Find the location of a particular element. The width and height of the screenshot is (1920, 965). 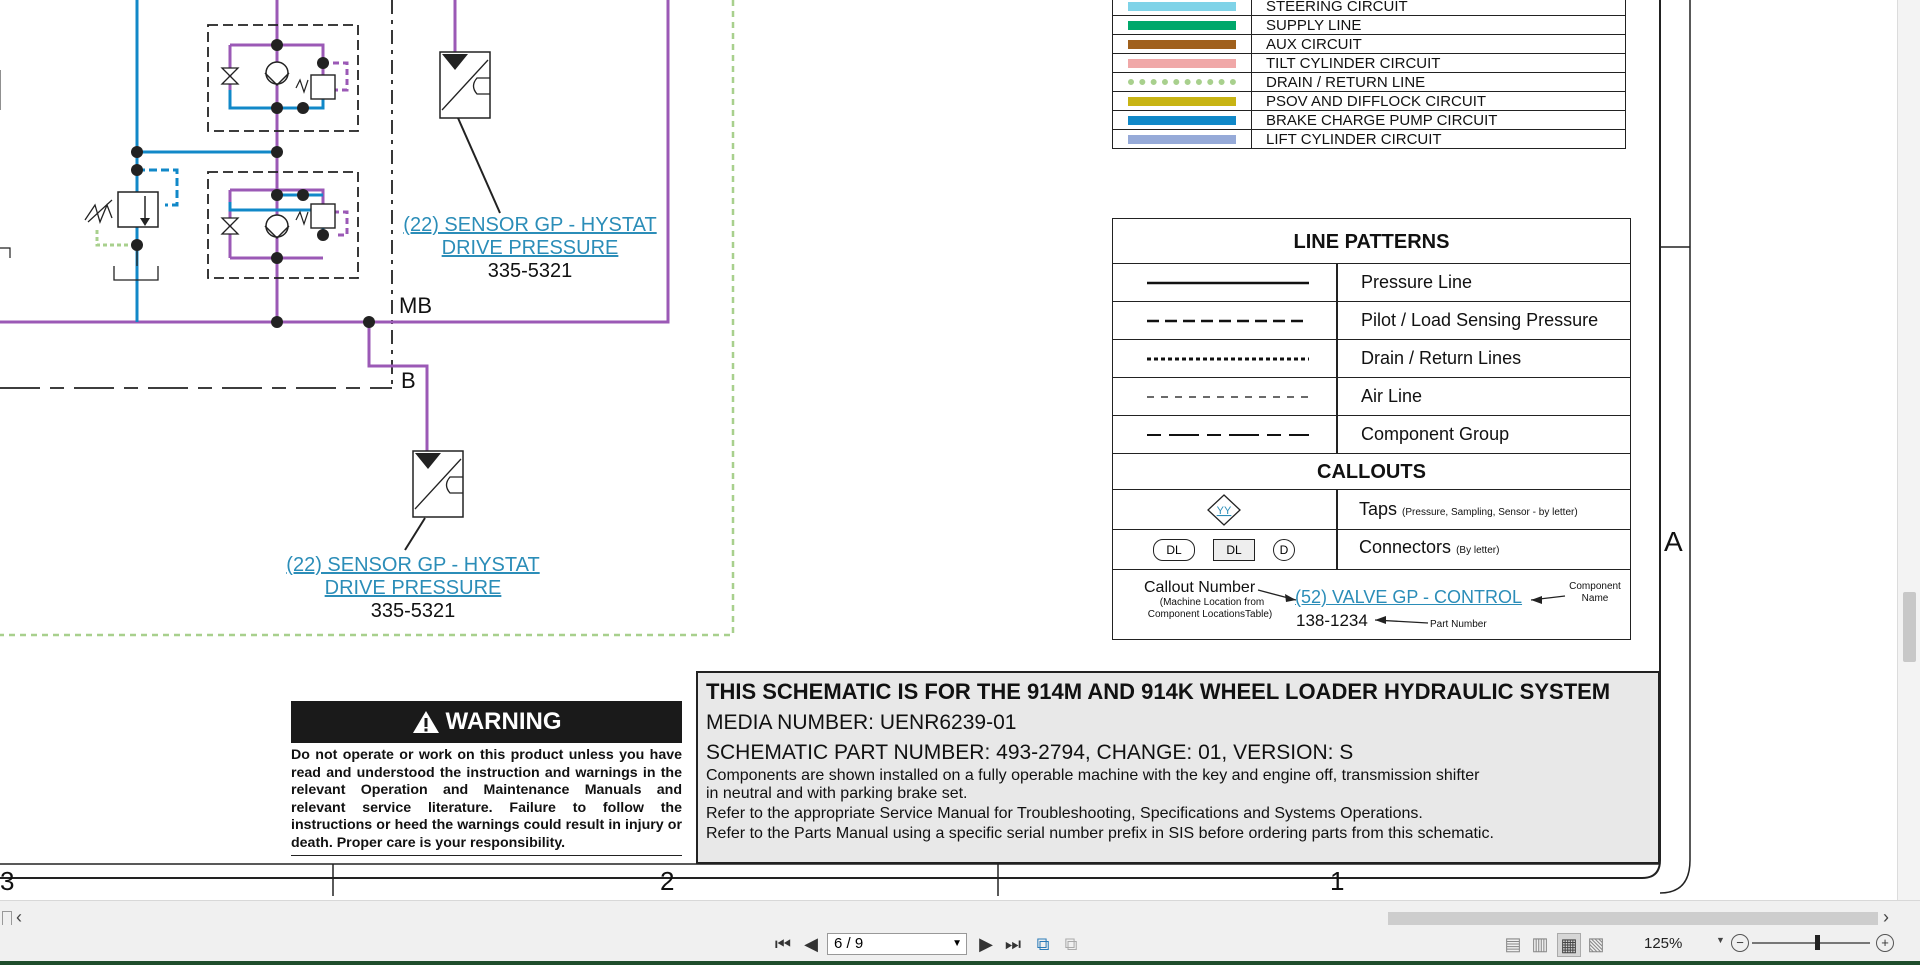

zoom-level: 125% is located at coordinates (1663, 943).